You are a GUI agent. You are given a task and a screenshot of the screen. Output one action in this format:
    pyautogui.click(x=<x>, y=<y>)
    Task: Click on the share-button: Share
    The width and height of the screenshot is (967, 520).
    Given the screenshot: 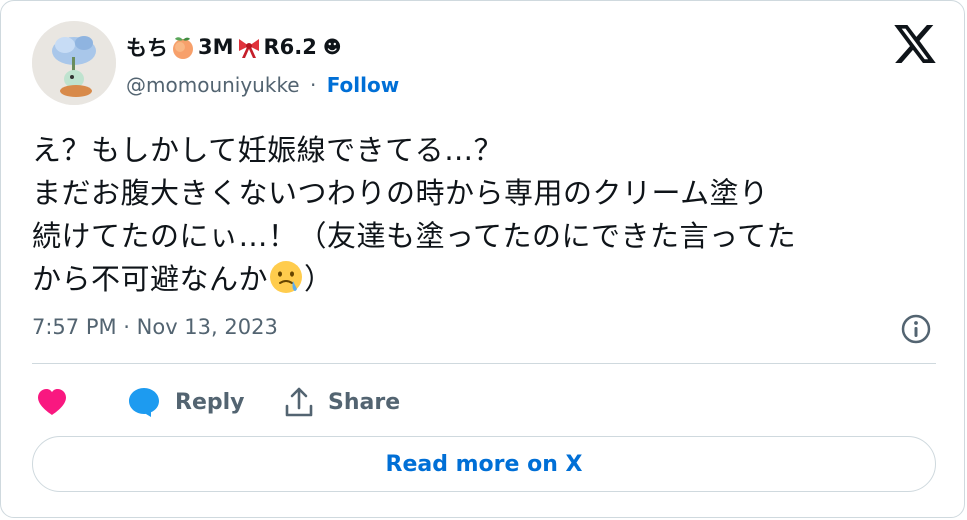 What is the action you would take?
    pyautogui.click(x=342, y=402)
    